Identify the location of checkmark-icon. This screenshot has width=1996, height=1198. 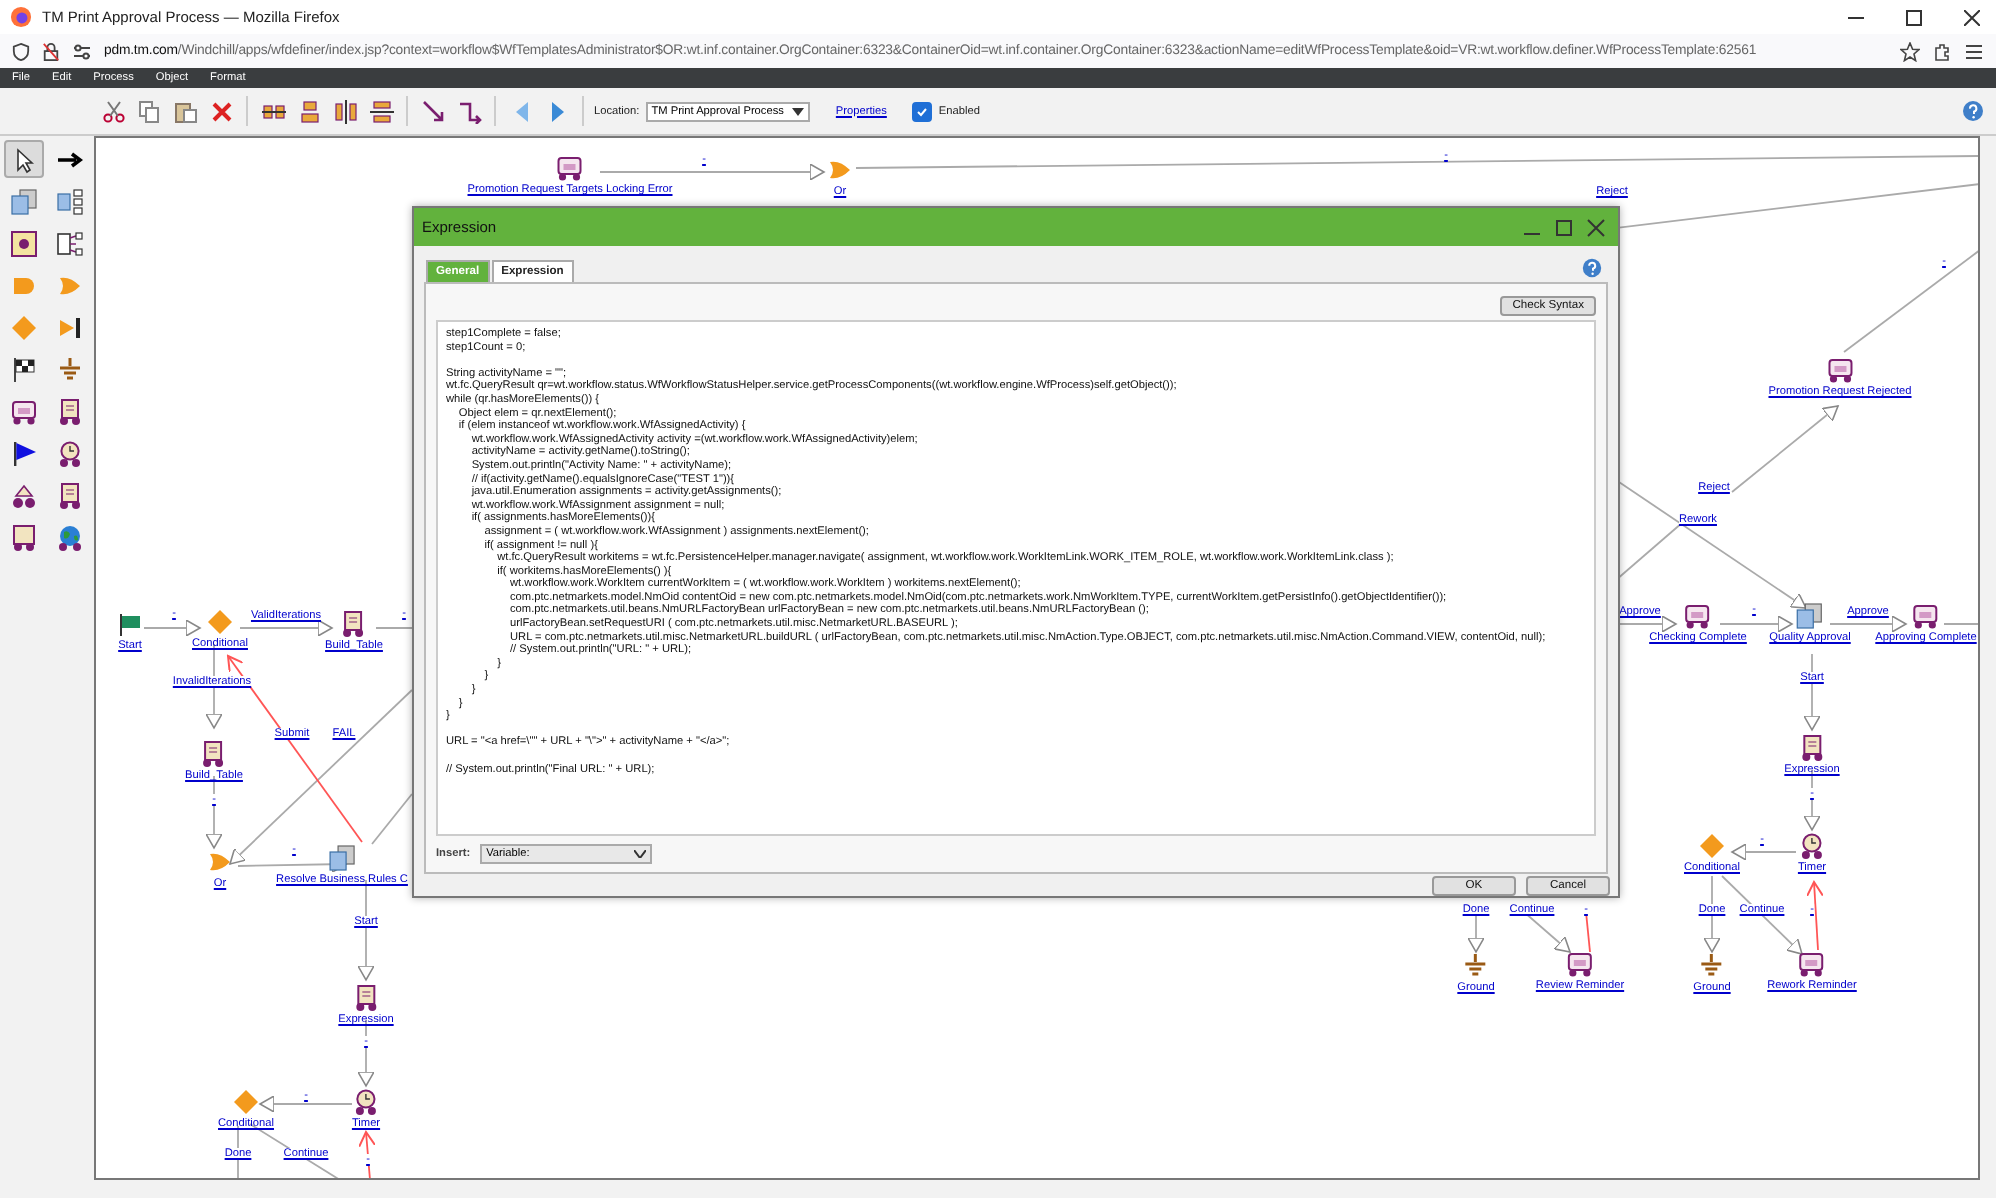
(922, 111).